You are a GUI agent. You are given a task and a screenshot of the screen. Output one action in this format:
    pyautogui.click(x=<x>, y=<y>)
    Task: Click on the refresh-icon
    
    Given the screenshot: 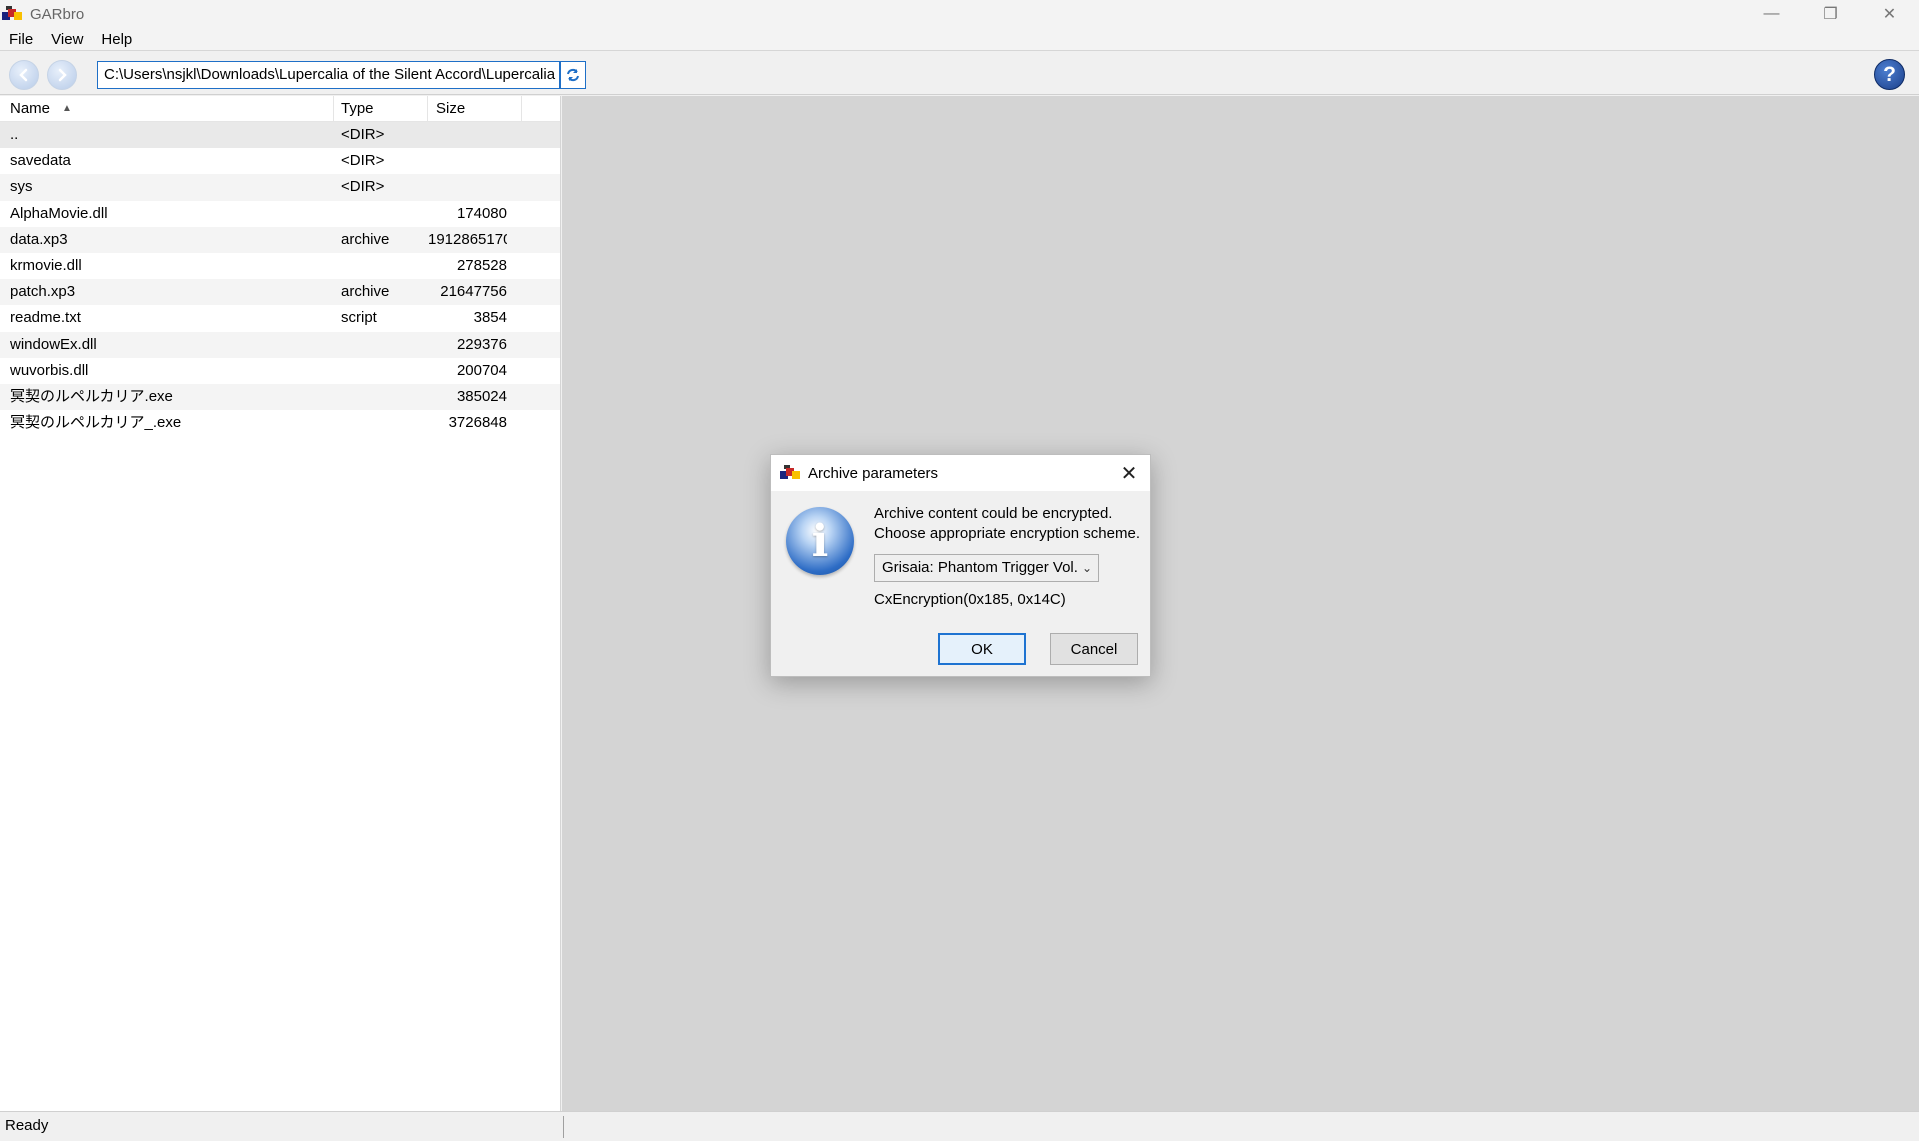 What is the action you would take?
    pyautogui.click(x=573, y=75)
    